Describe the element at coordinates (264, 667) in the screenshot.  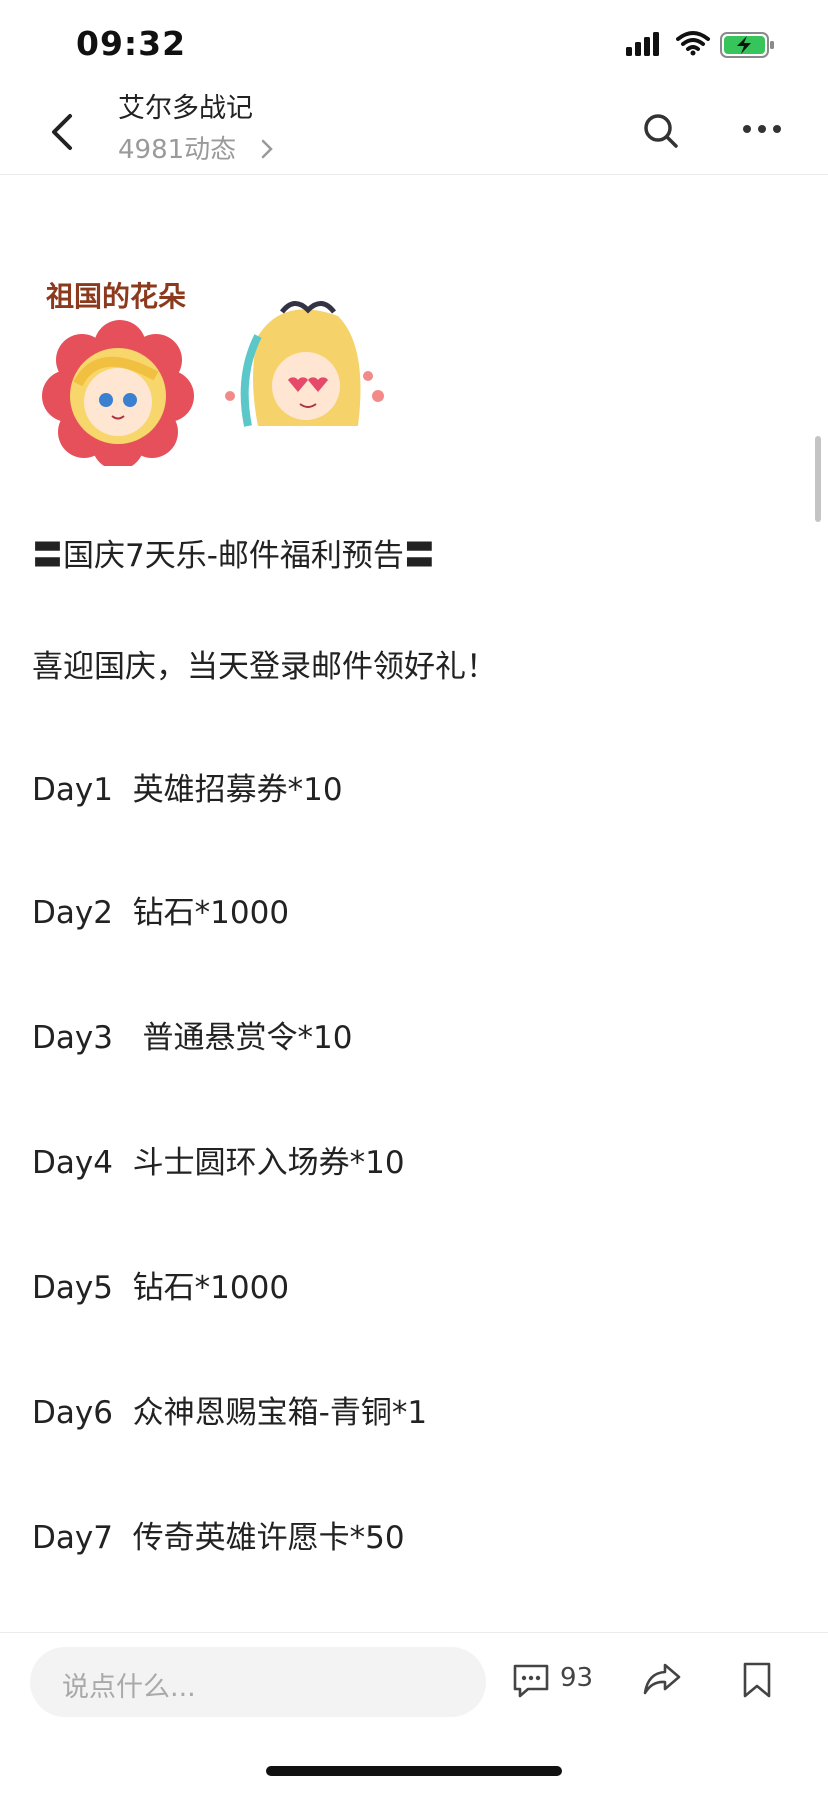
I see `intro-text: 喜迎国庆，当天登录邮件领好礼！` at that location.